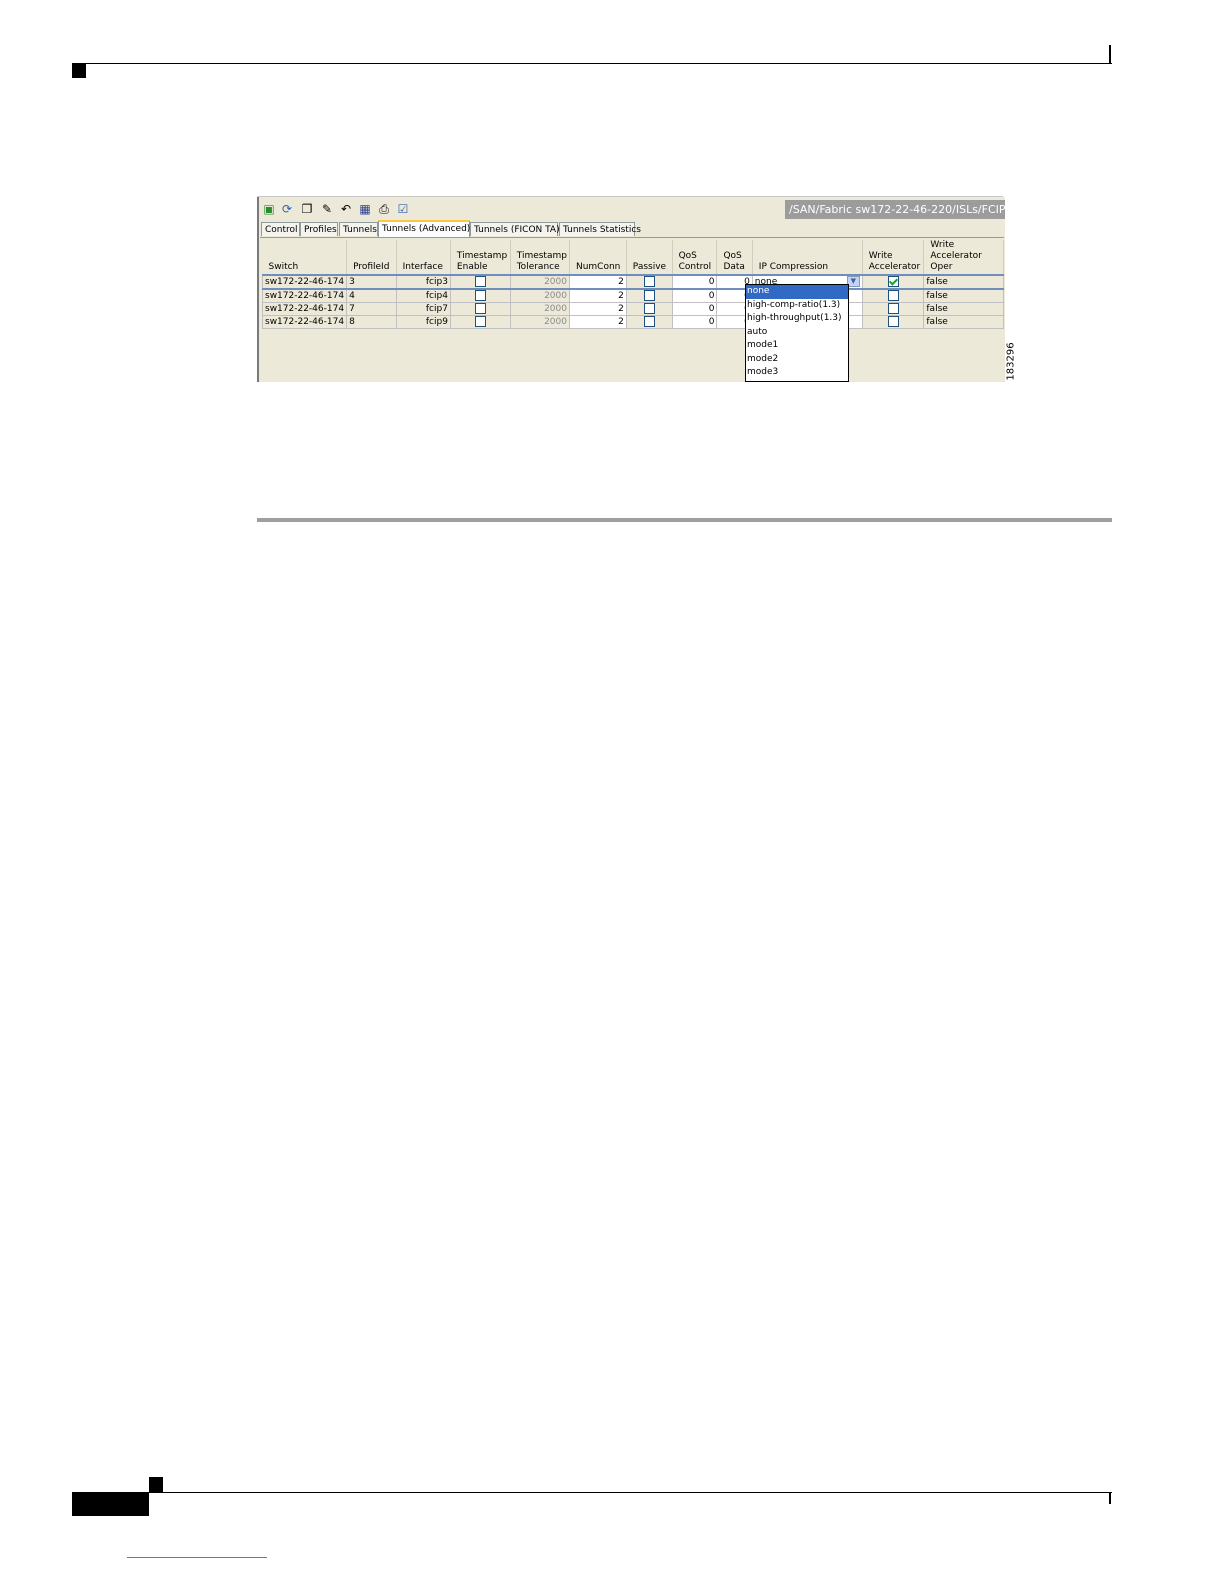  What do you see at coordinates (319, 229) in the screenshot?
I see `tab-profiles: Profiles` at bounding box center [319, 229].